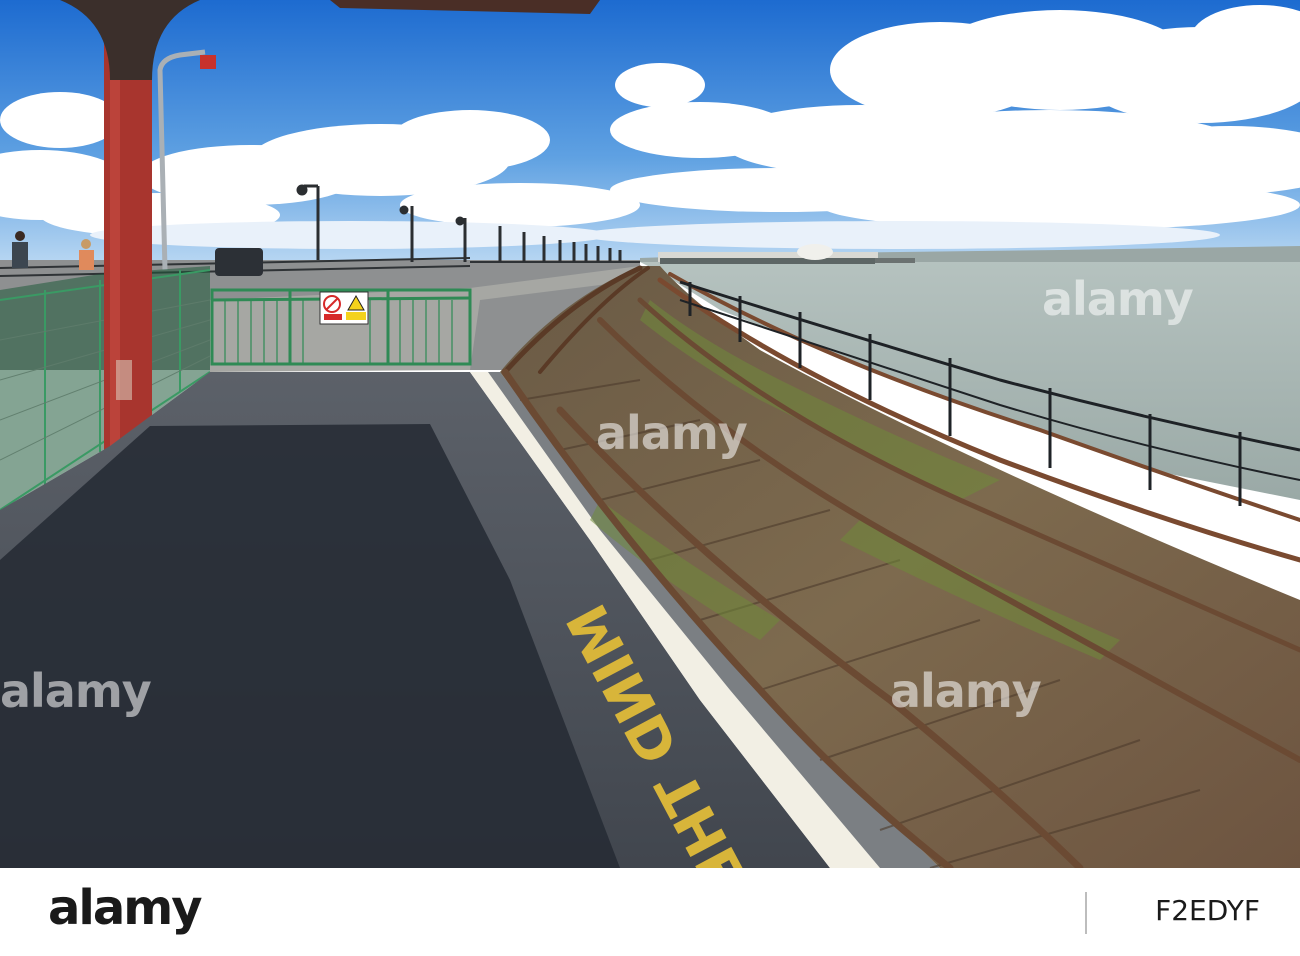 The width and height of the screenshot is (1300, 956). What do you see at coordinates (1207, 910) in the screenshot?
I see `image-code: F2EDYF` at bounding box center [1207, 910].